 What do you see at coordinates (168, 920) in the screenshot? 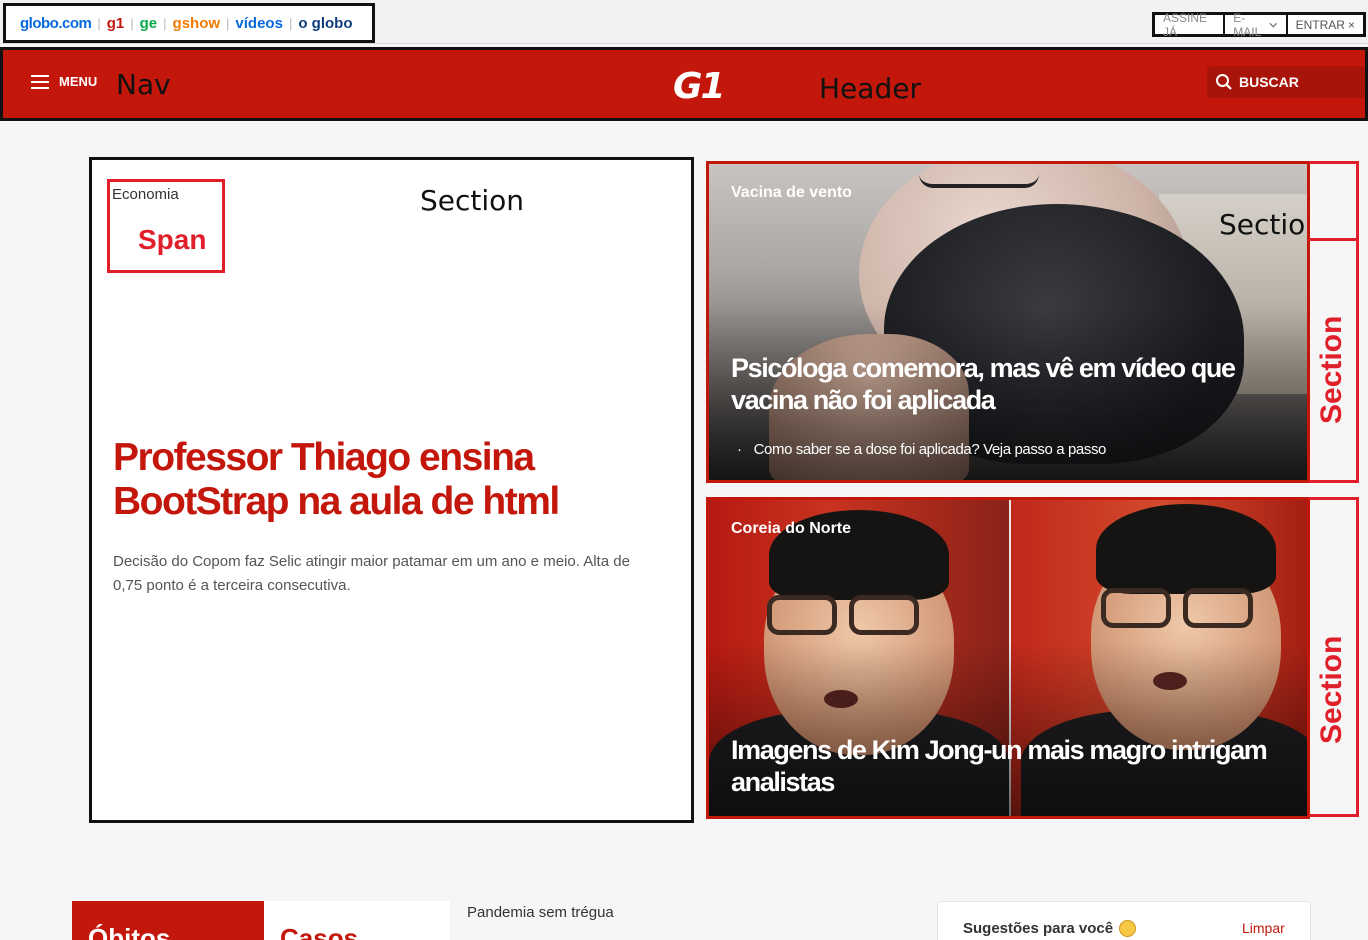
I see `deaths-widget: Óbitos` at bounding box center [168, 920].